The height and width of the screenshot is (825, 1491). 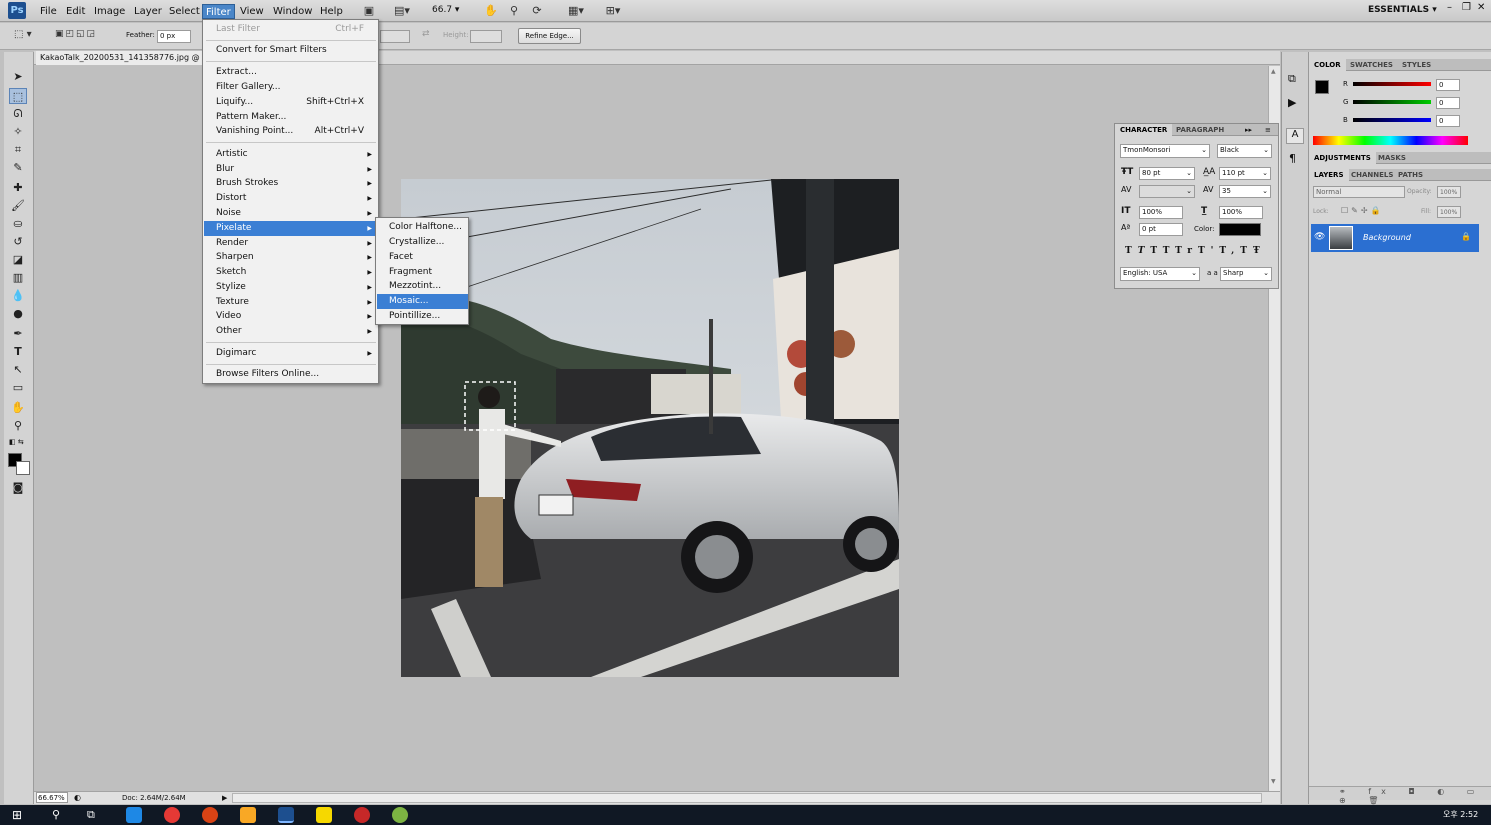 What do you see at coordinates (1319, 237) in the screenshot?
I see `layer-visibility-eye-icon: 👁` at bounding box center [1319, 237].